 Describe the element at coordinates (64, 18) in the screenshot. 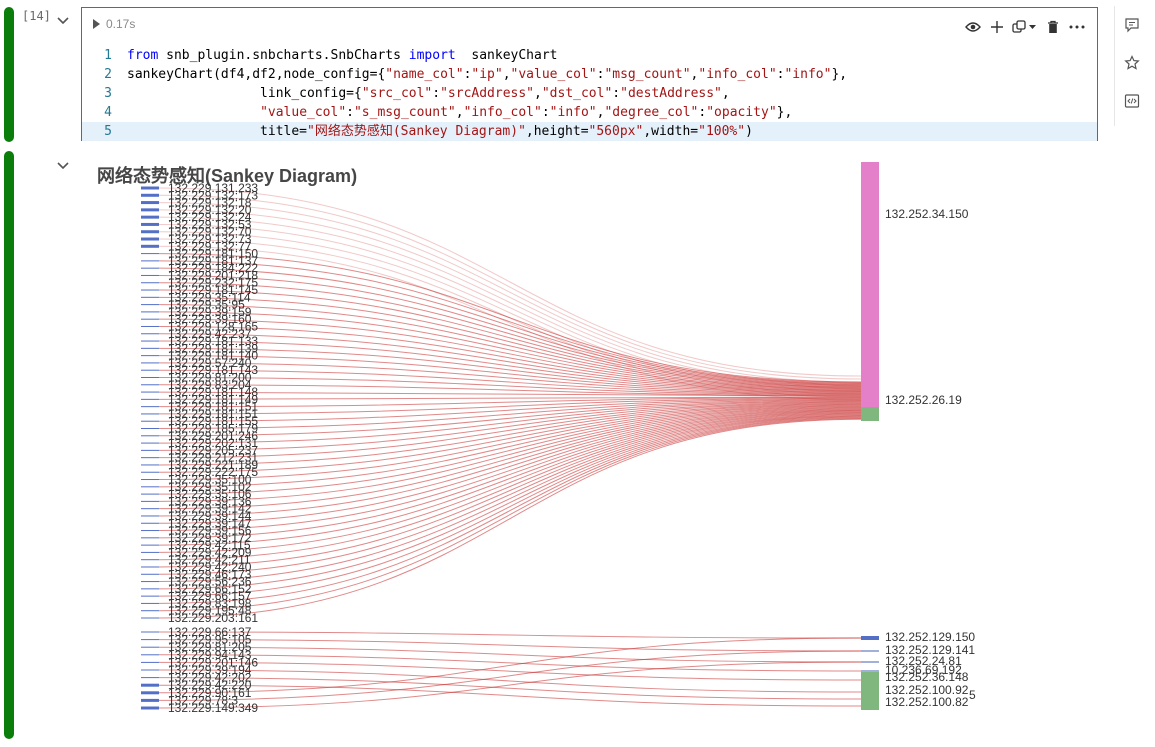

I see `collapse-input-button` at that location.